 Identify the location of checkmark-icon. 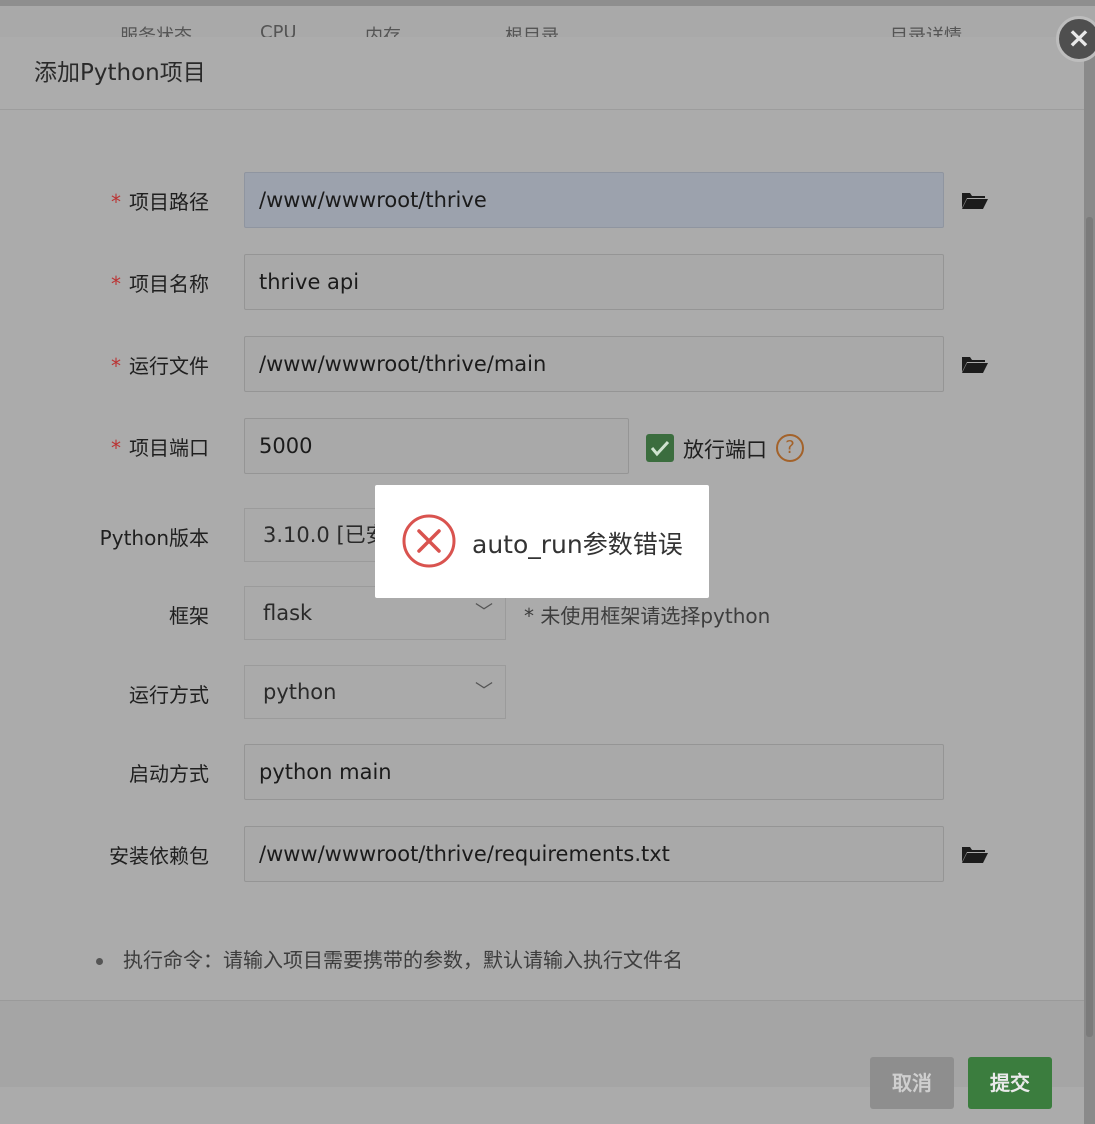
(660, 448).